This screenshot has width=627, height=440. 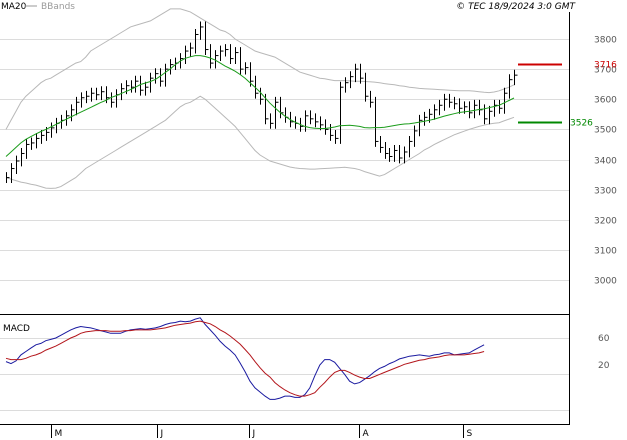 What do you see at coordinates (581, 124) in the screenshot?
I see `price-marker-label: 3526` at bounding box center [581, 124].